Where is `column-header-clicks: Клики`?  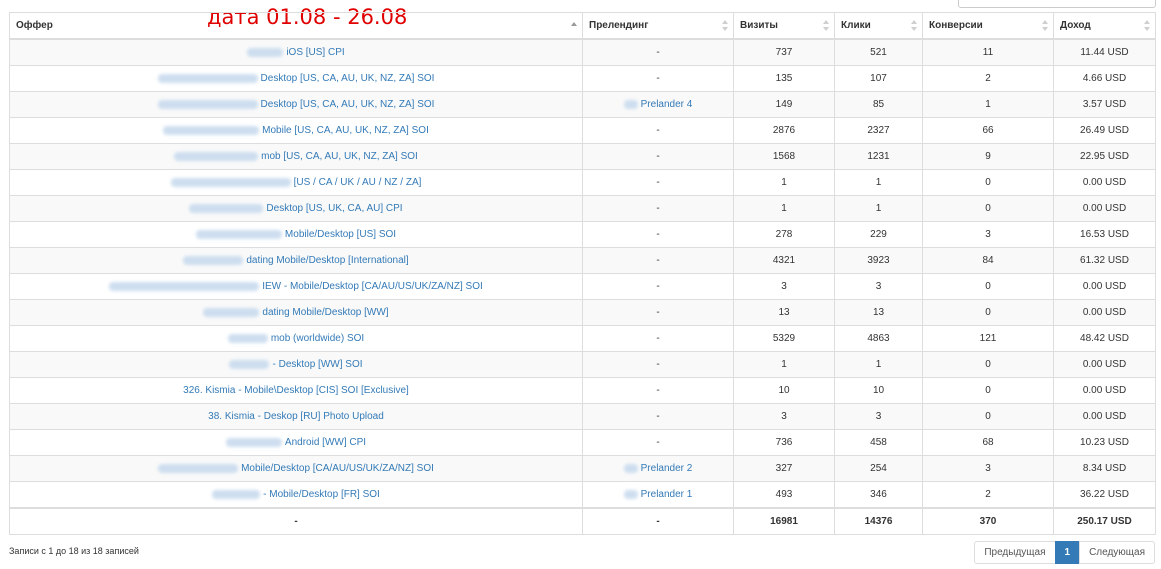
column-header-clicks: Клики is located at coordinates (878, 26).